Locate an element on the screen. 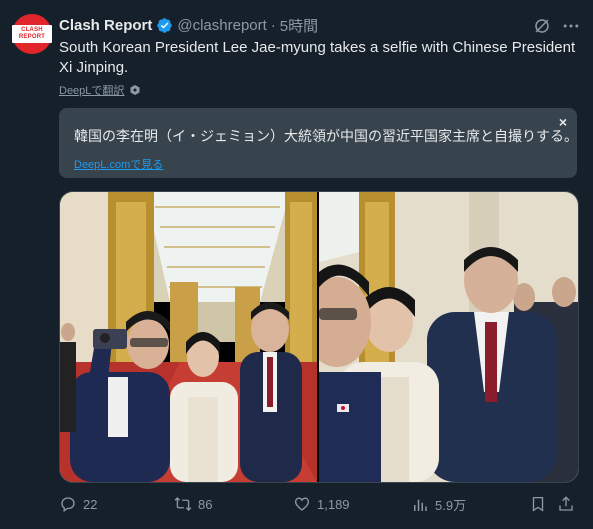 The width and height of the screenshot is (593, 529). author-name: Clash Report is located at coordinates (105, 25).